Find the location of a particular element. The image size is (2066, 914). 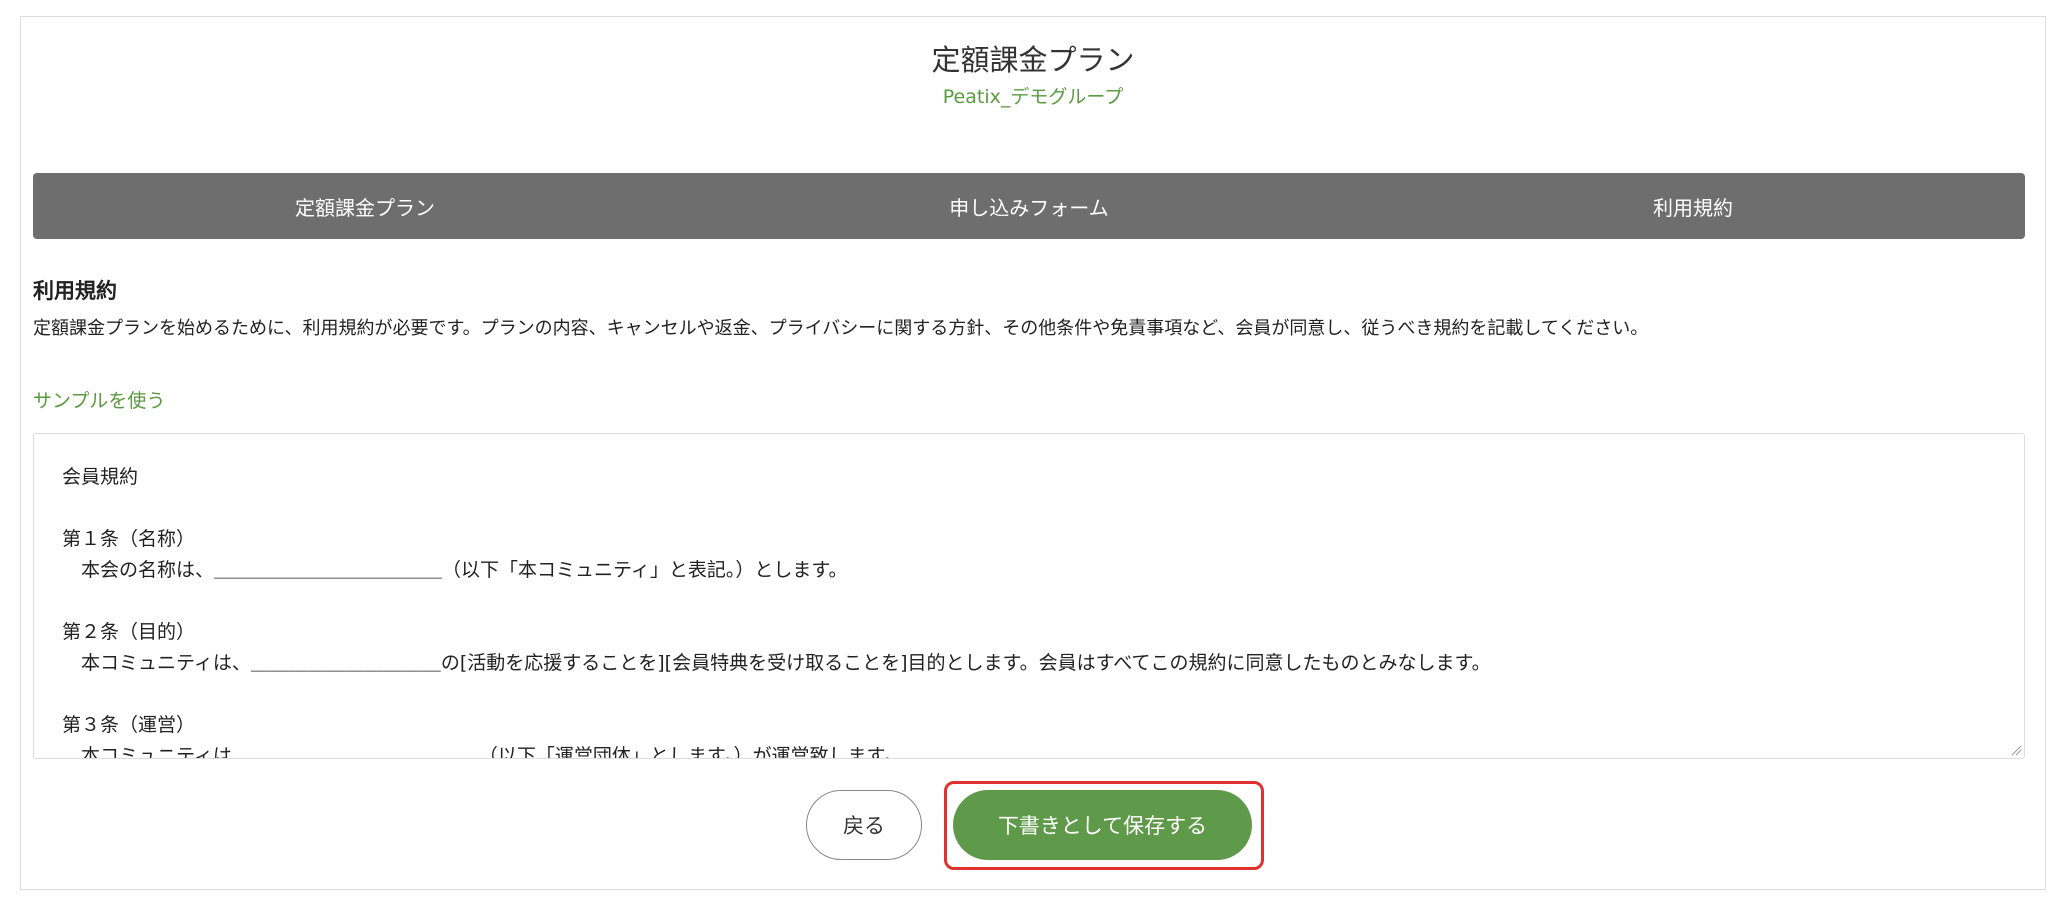

step-label: 利用規約 is located at coordinates (1693, 207).